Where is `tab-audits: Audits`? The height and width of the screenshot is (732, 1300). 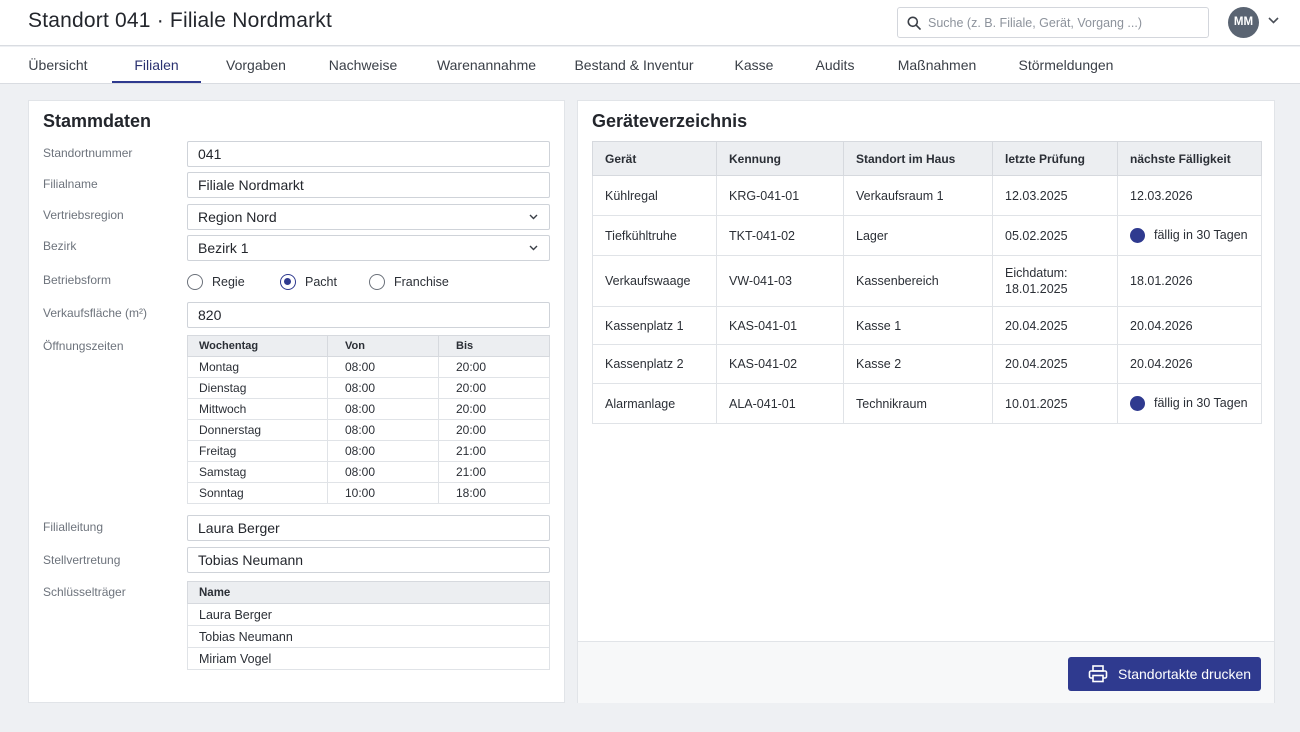 tab-audits: Audits is located at coordinates (835, 65).